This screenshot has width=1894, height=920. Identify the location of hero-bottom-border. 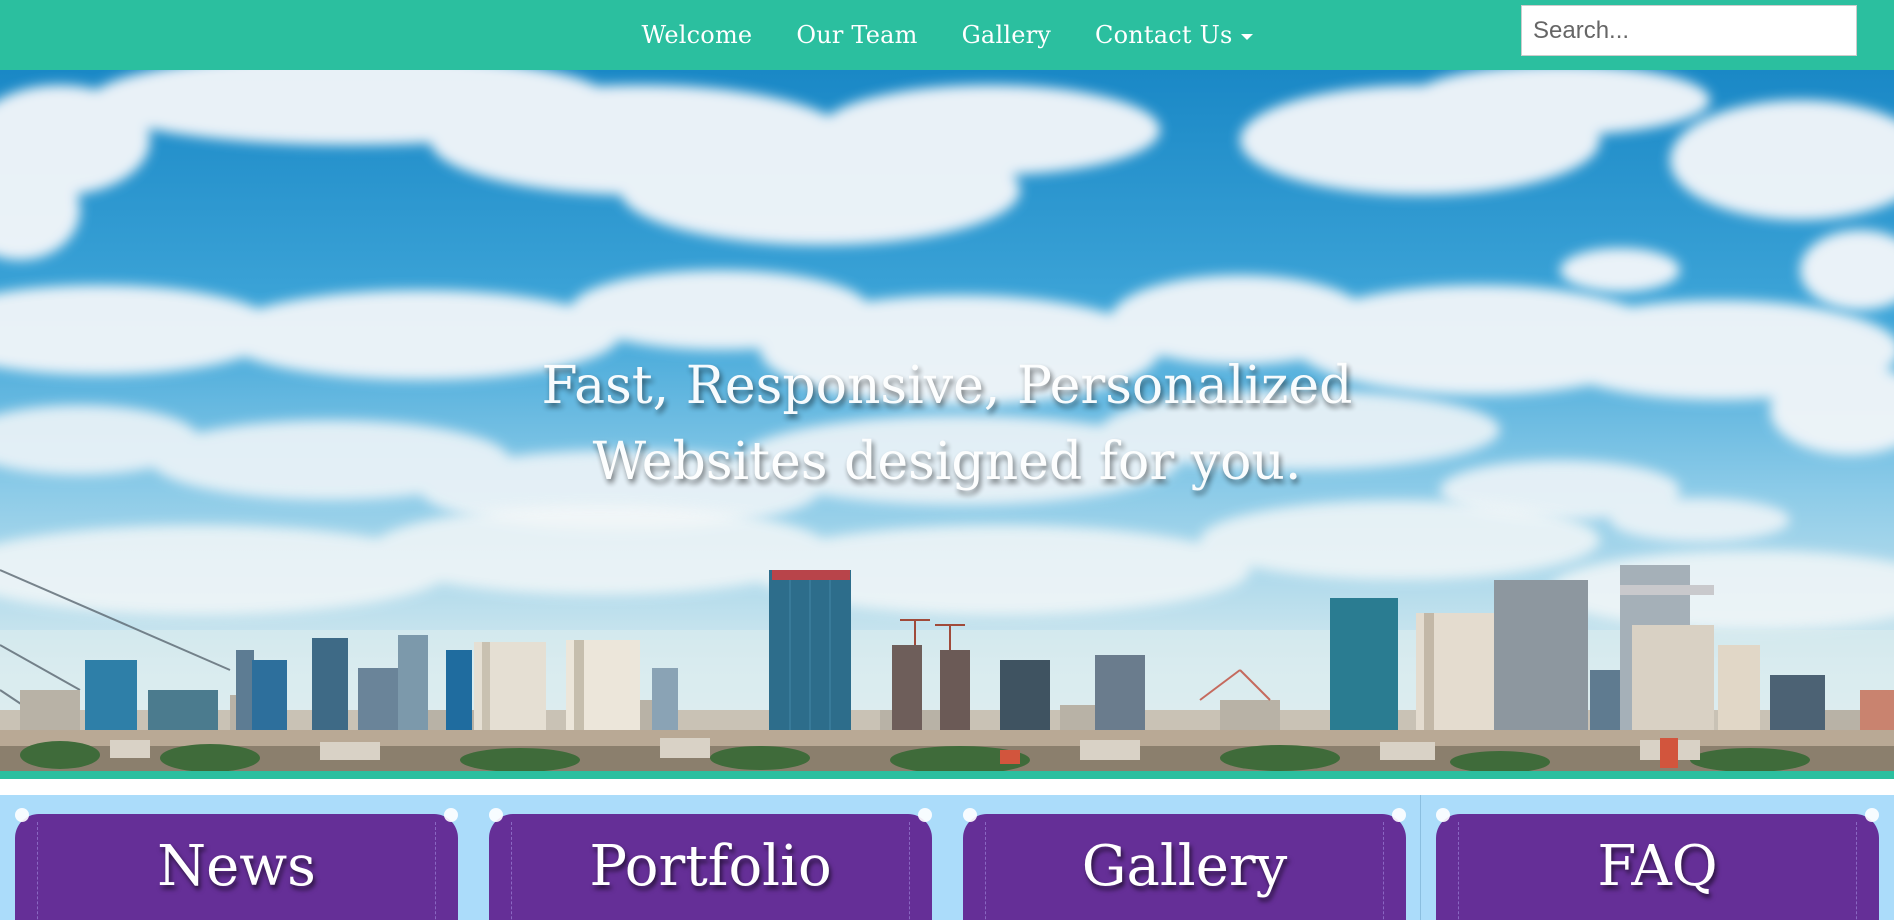
(947, 775).